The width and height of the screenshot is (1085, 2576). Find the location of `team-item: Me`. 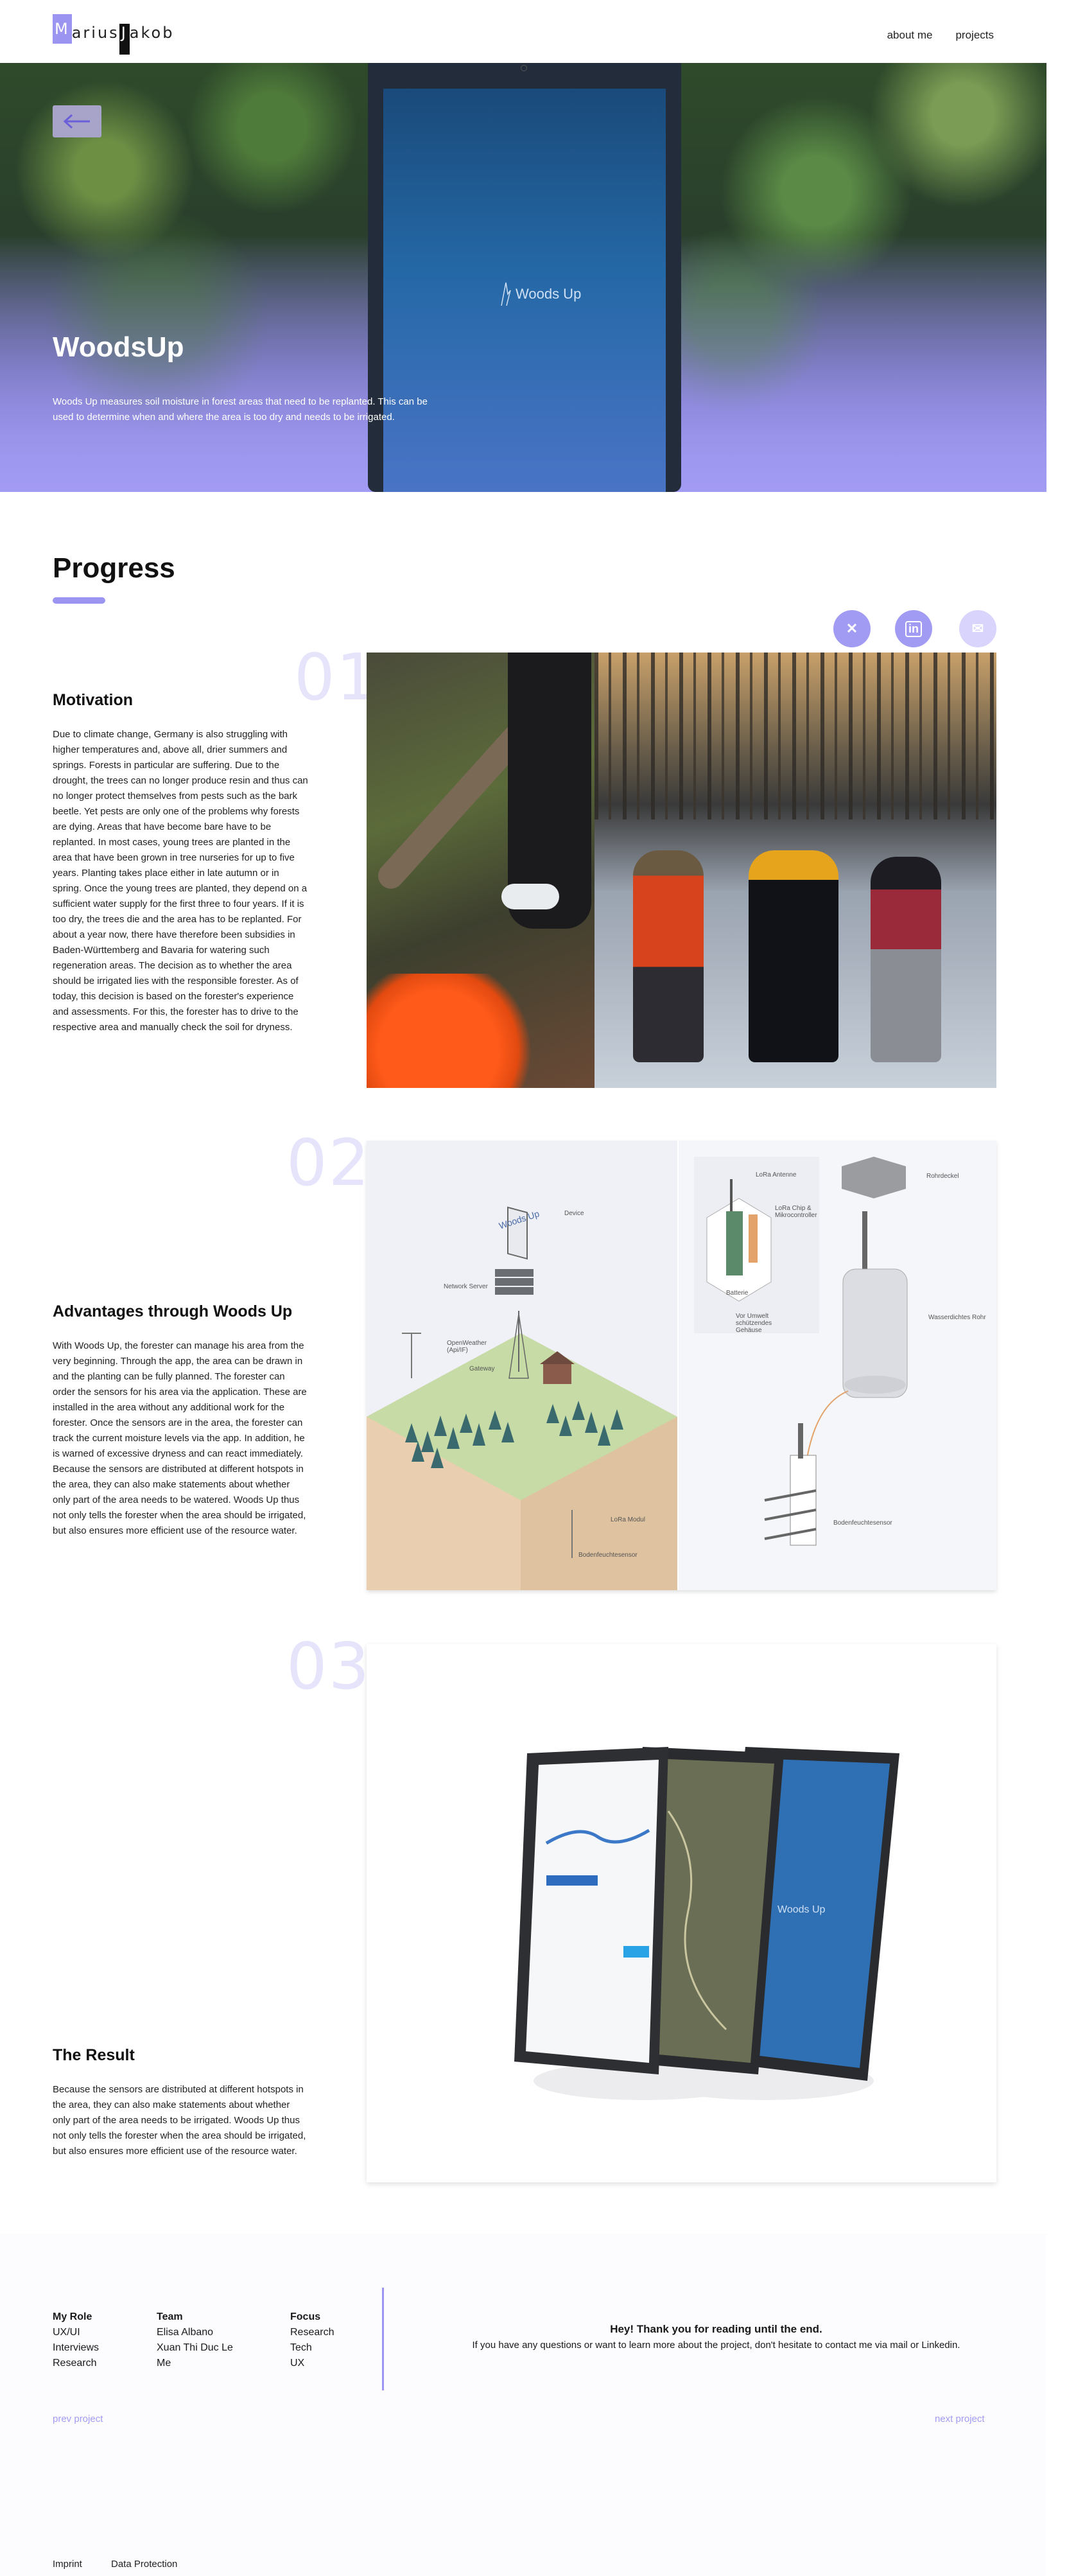

team-item: Me is located at coordinates (164, 2363).